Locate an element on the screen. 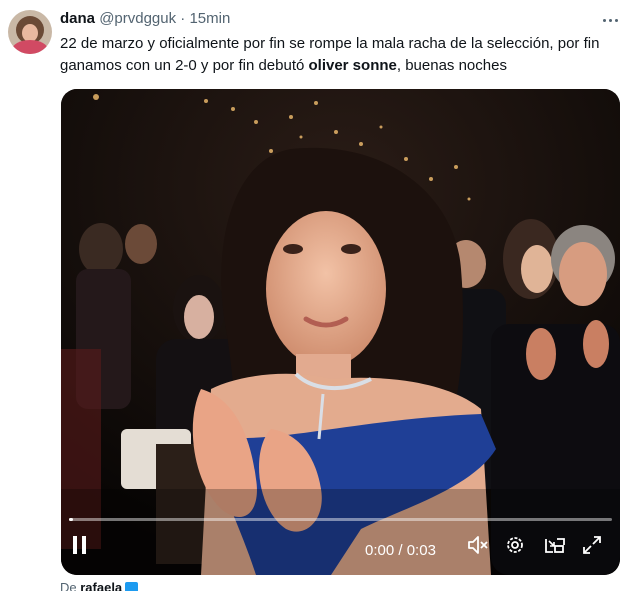 The image size is (640, 591). pip-icon is located at coordinates (558, 550).